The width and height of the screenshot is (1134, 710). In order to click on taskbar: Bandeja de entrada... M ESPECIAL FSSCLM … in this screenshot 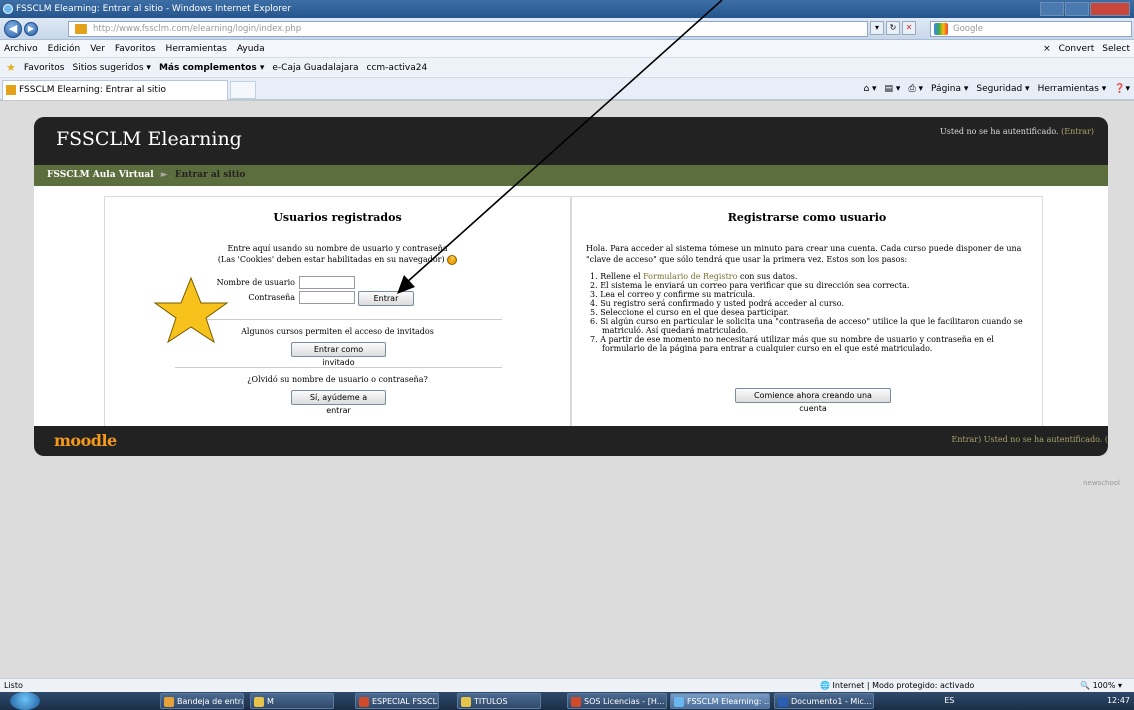, I will do `click(567, 701)`.